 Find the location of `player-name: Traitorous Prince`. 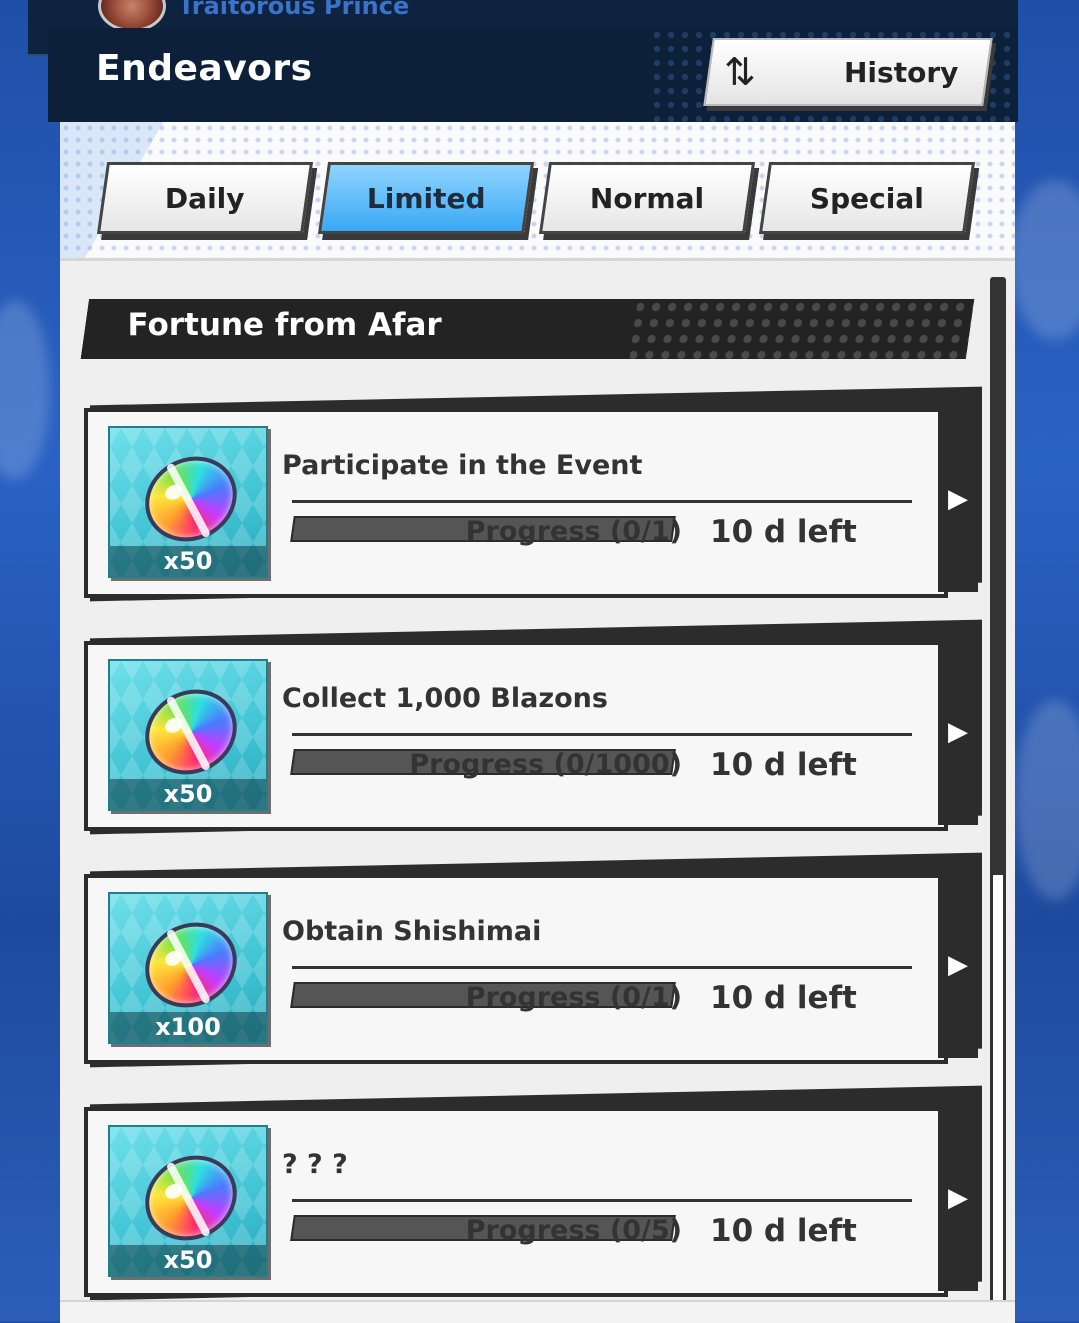

player-name: Traitorous Prince is located at coordinates (294, 10).